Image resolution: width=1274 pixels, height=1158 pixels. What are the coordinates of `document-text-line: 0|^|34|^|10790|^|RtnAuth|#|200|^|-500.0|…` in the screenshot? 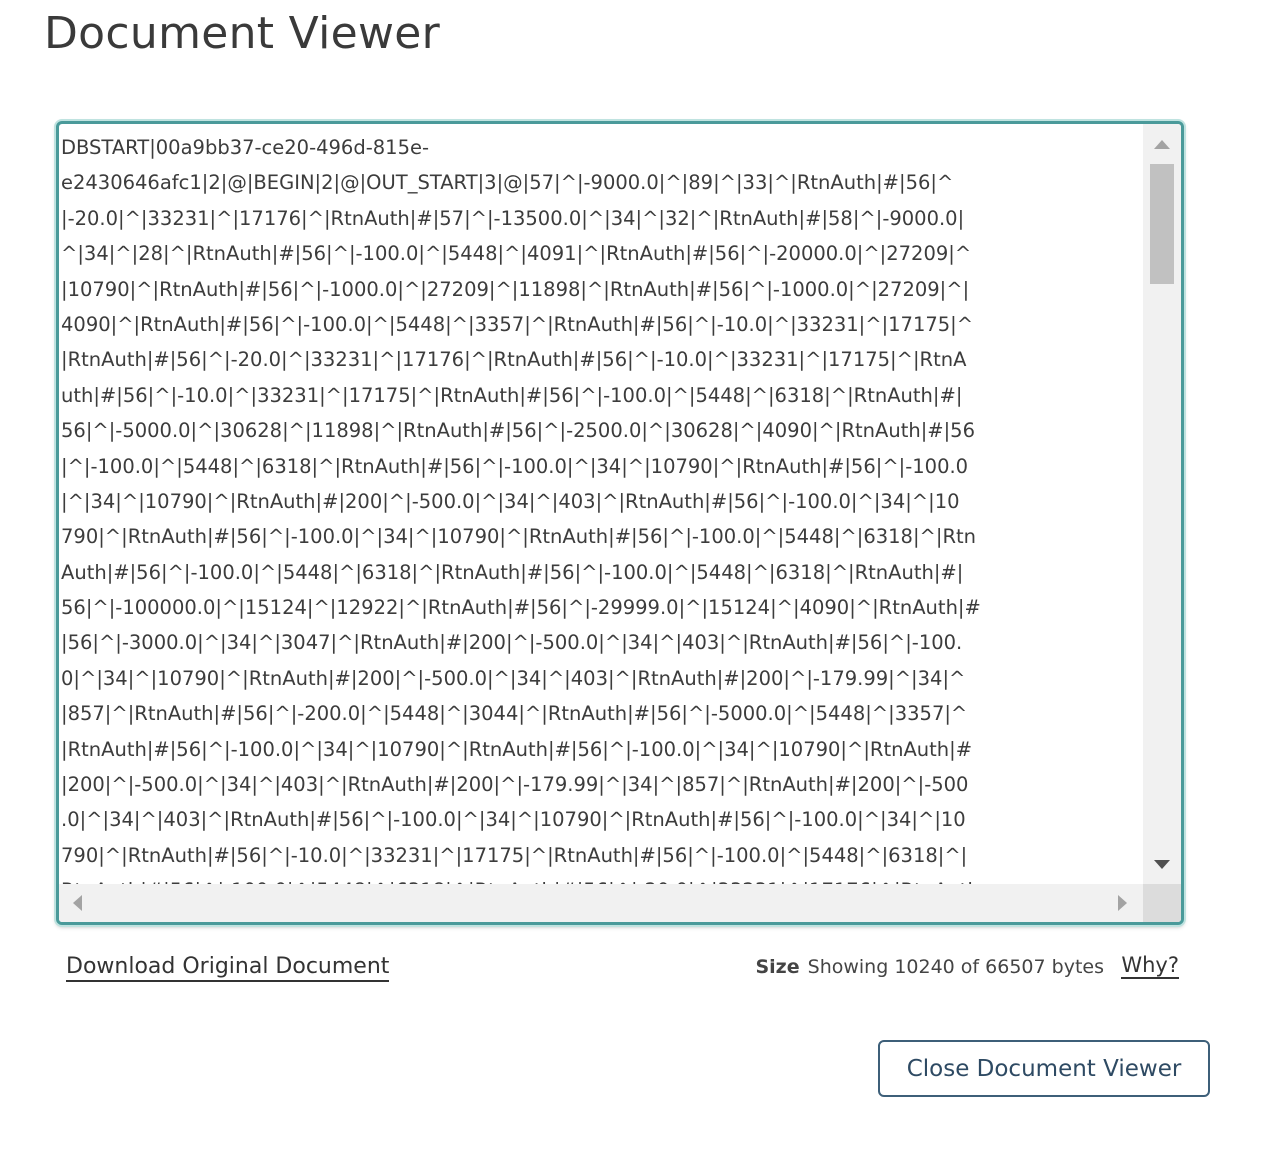 It's located at (513, 678).